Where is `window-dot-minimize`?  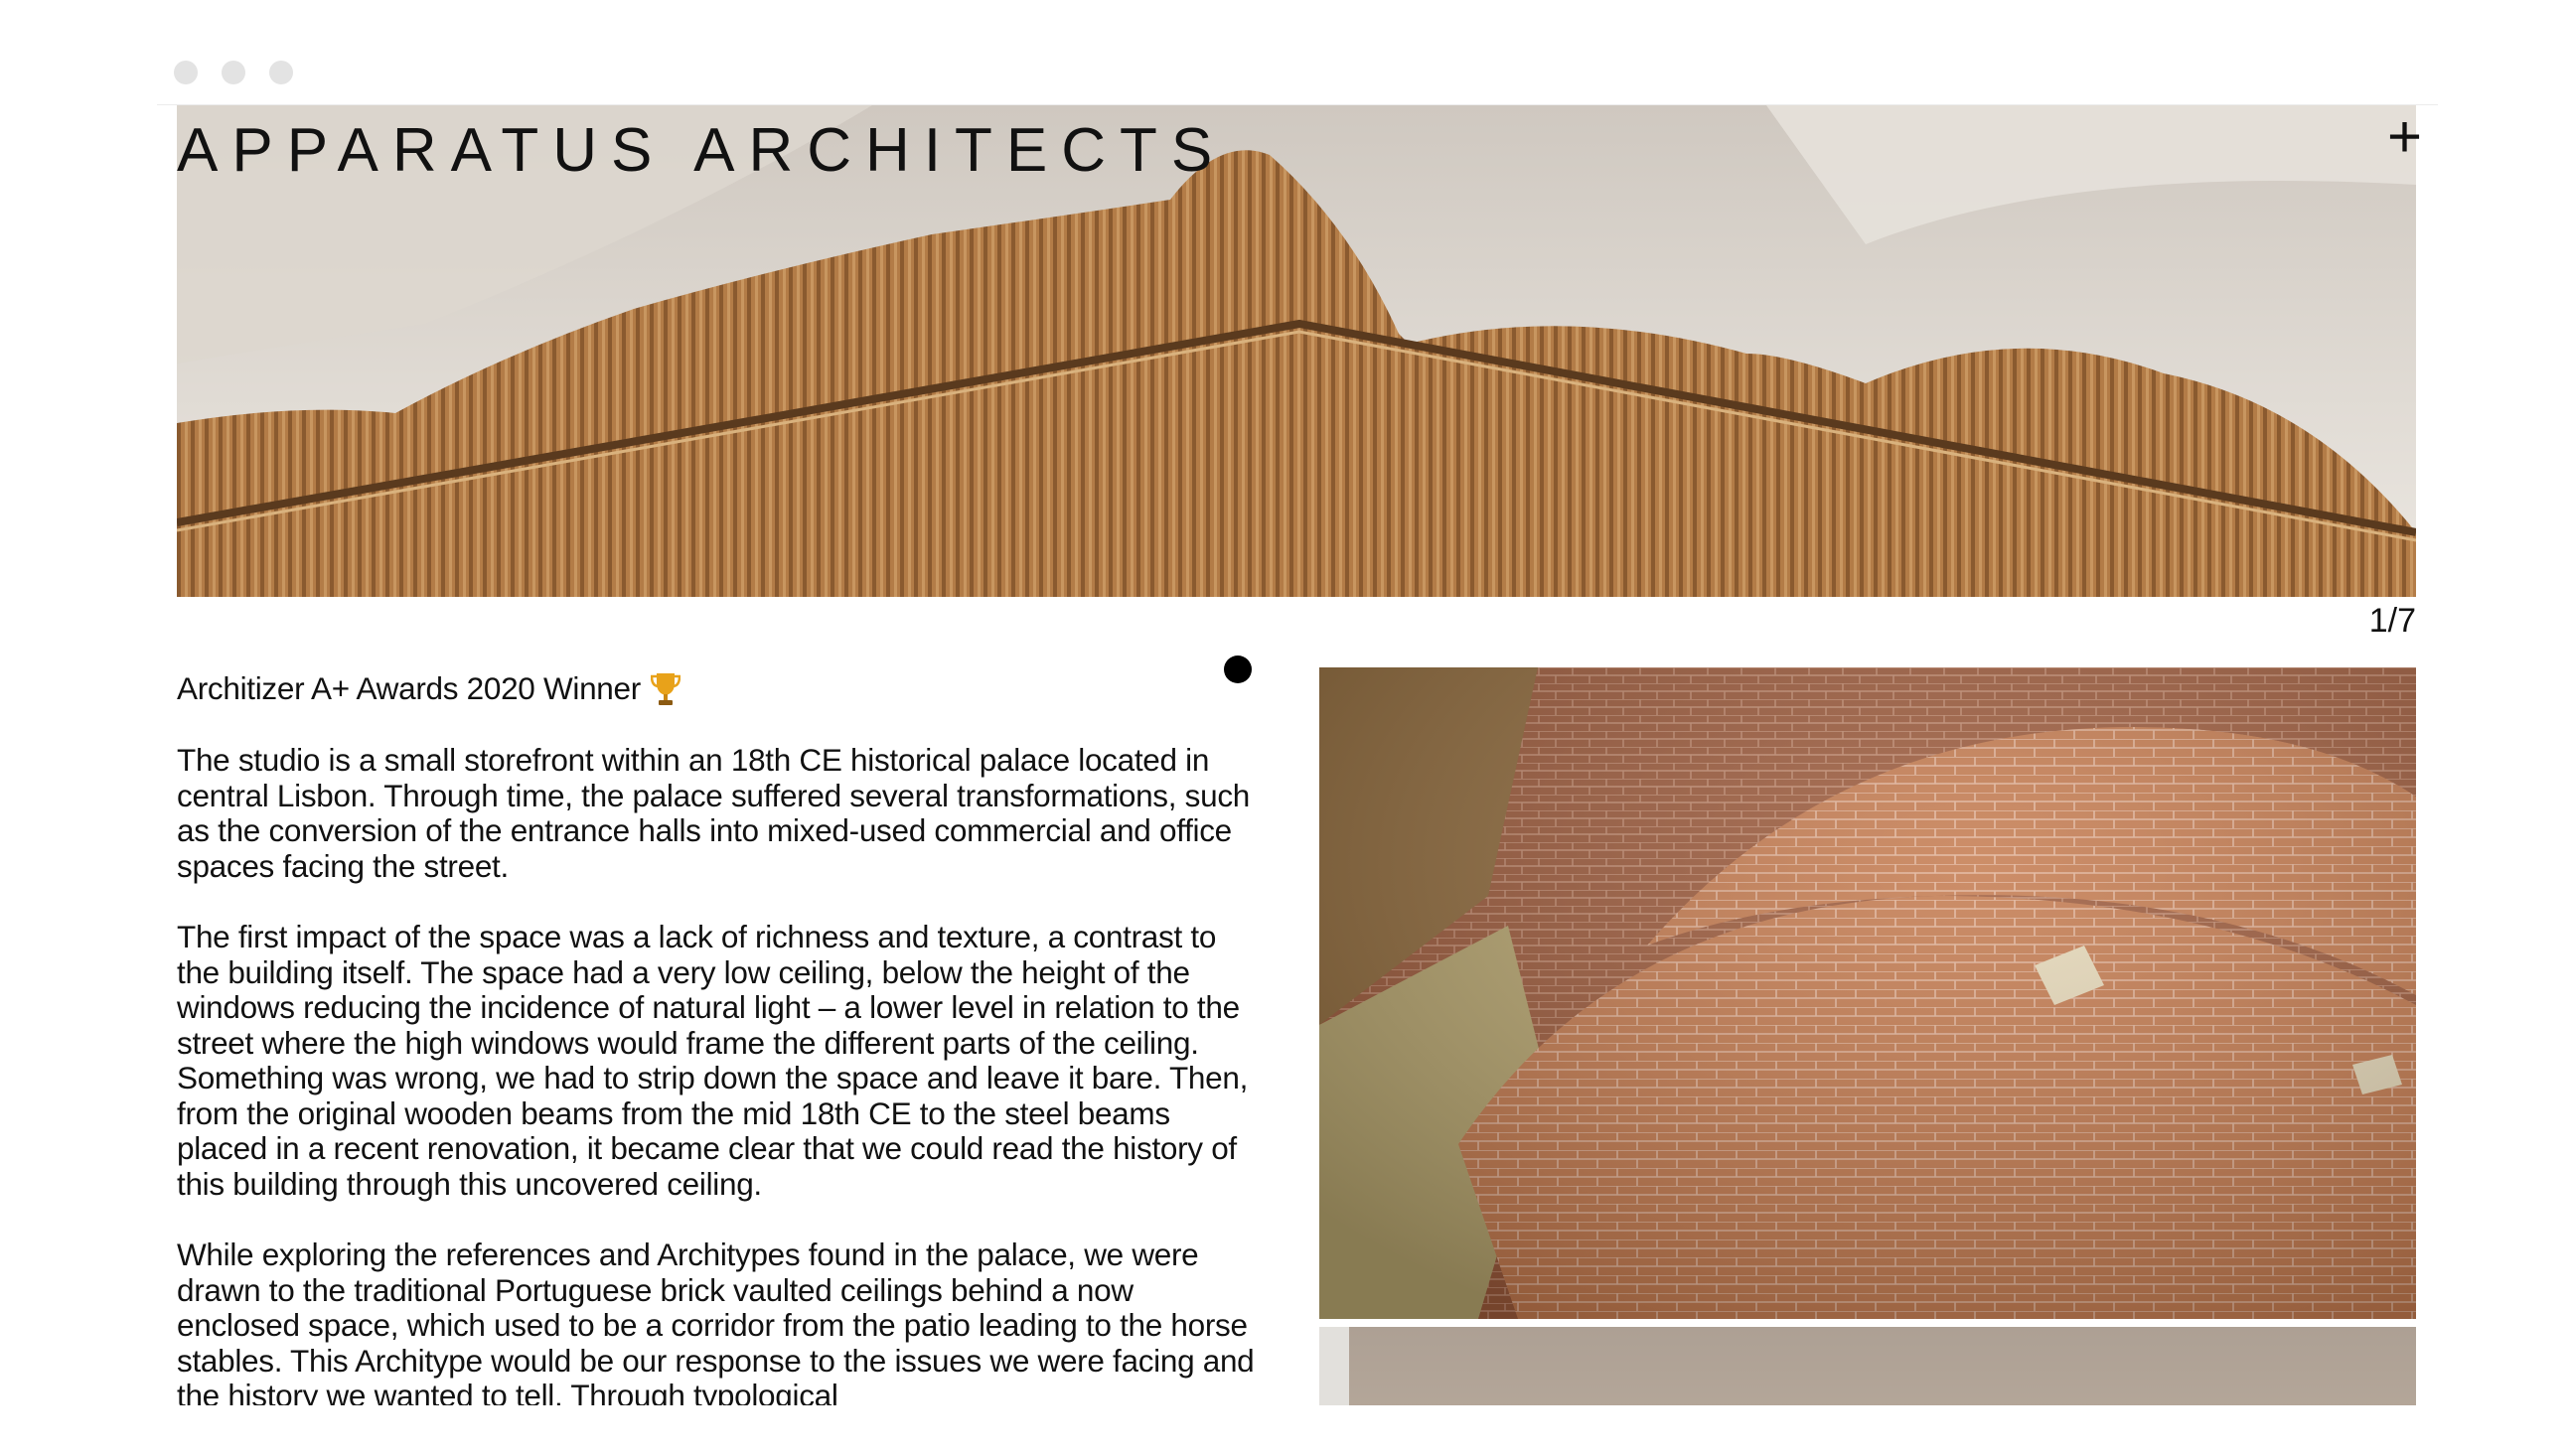
window-dot-minimize is located at coordinates (233, 72).